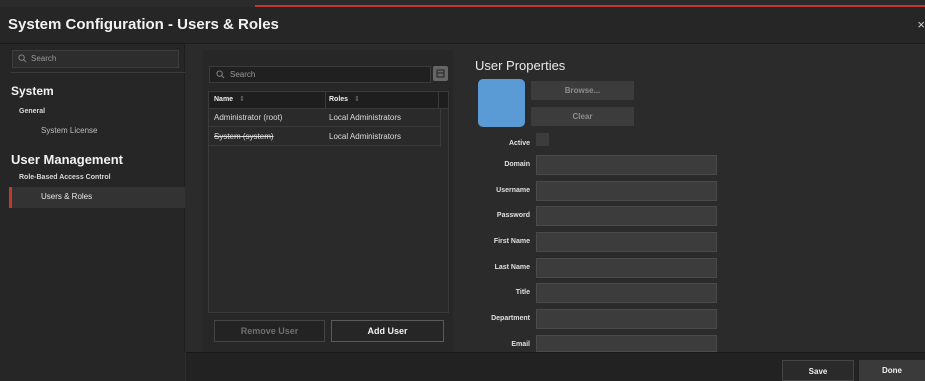 The image size is (925, 381). I want to click on domain-label: Domain, so click(517, 164).